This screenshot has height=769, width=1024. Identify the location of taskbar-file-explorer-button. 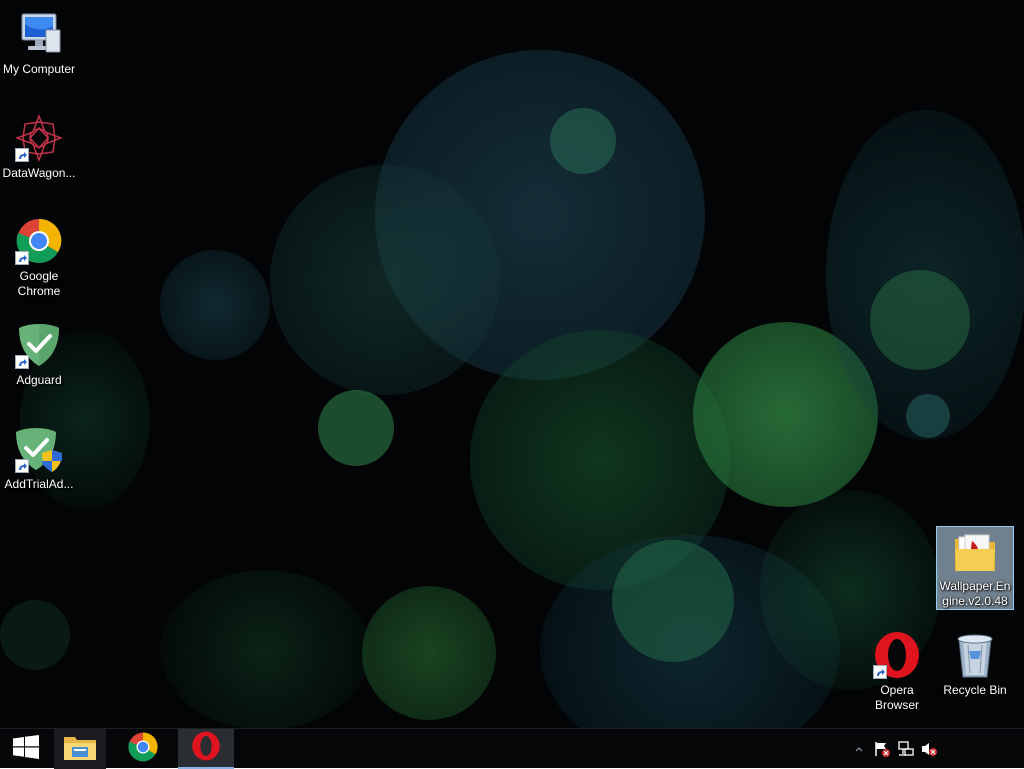
(80, 749).